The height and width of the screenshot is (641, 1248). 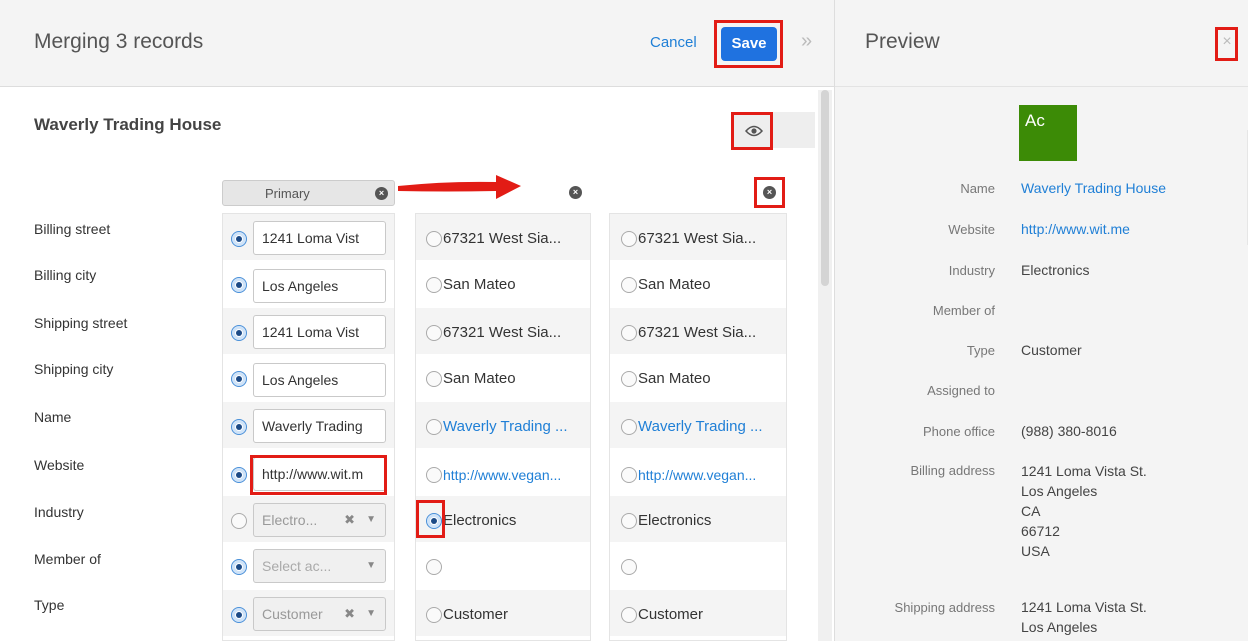 I want to click on preview-phone-office-label: Phone office, so click(x=958, y=431).